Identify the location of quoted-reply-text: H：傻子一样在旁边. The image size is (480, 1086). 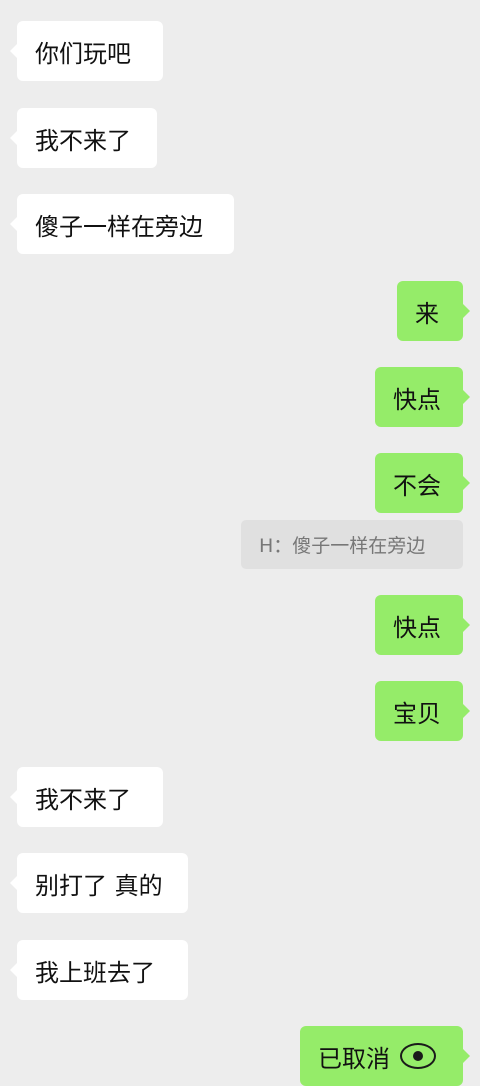
(342, 546).